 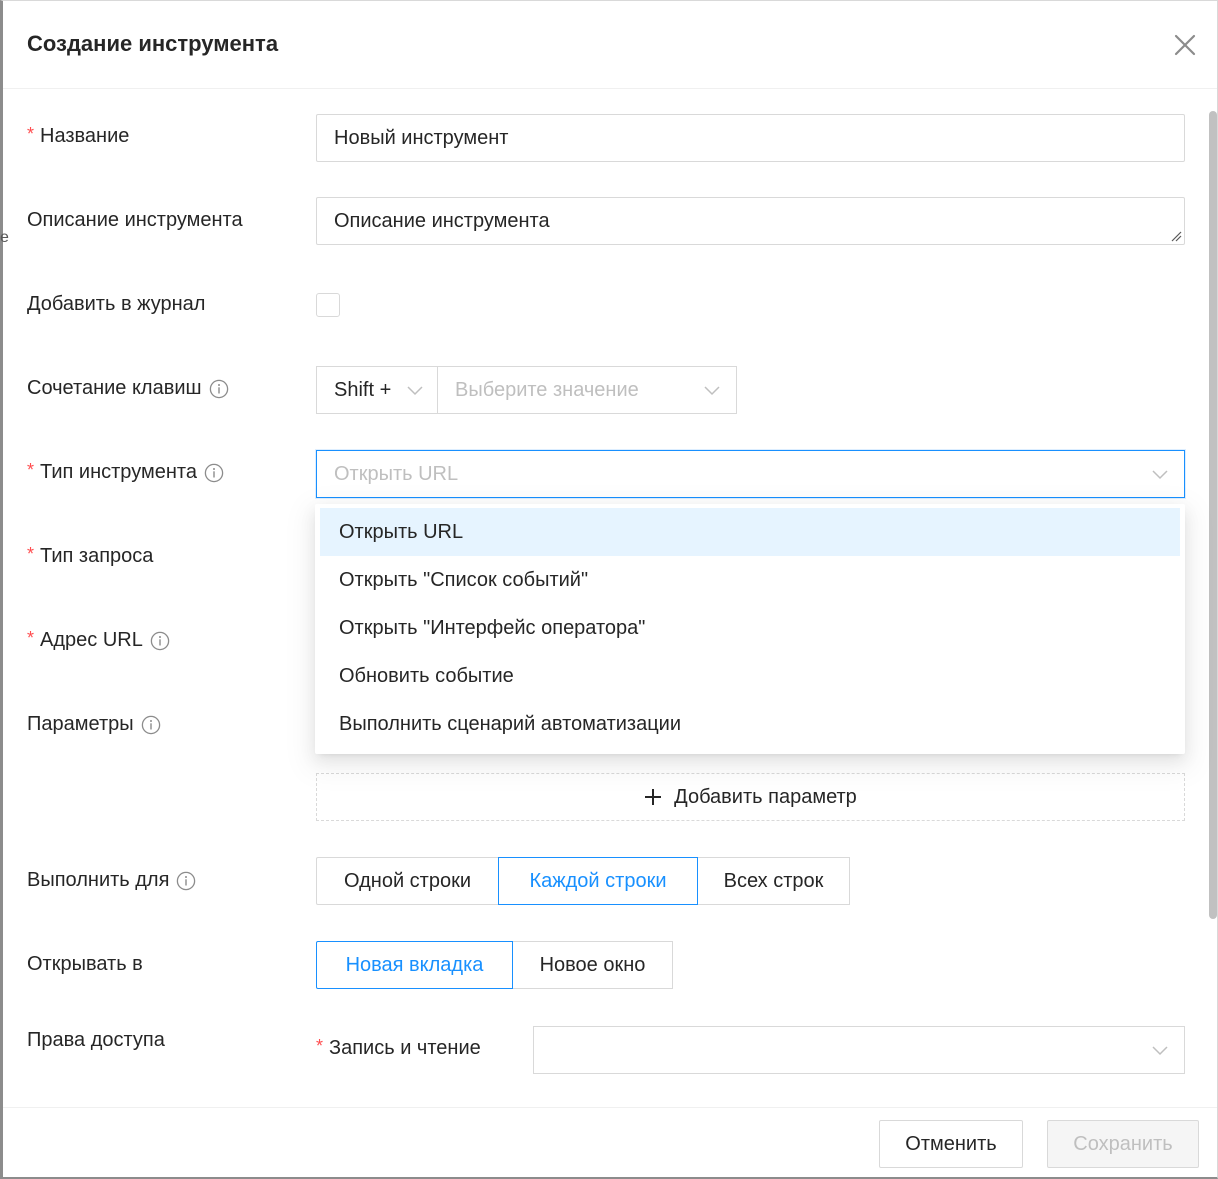 I want to click on name-input: Новый инструмент, so click(x=750, y=138).